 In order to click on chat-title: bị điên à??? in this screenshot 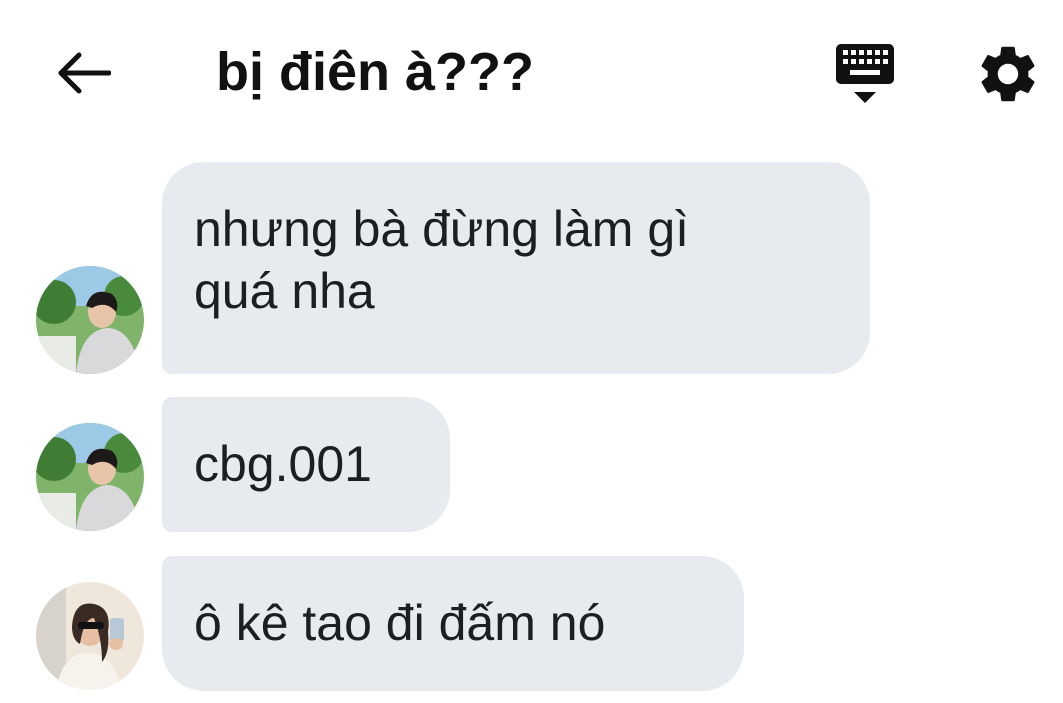, I will do `click(375, 72)`.